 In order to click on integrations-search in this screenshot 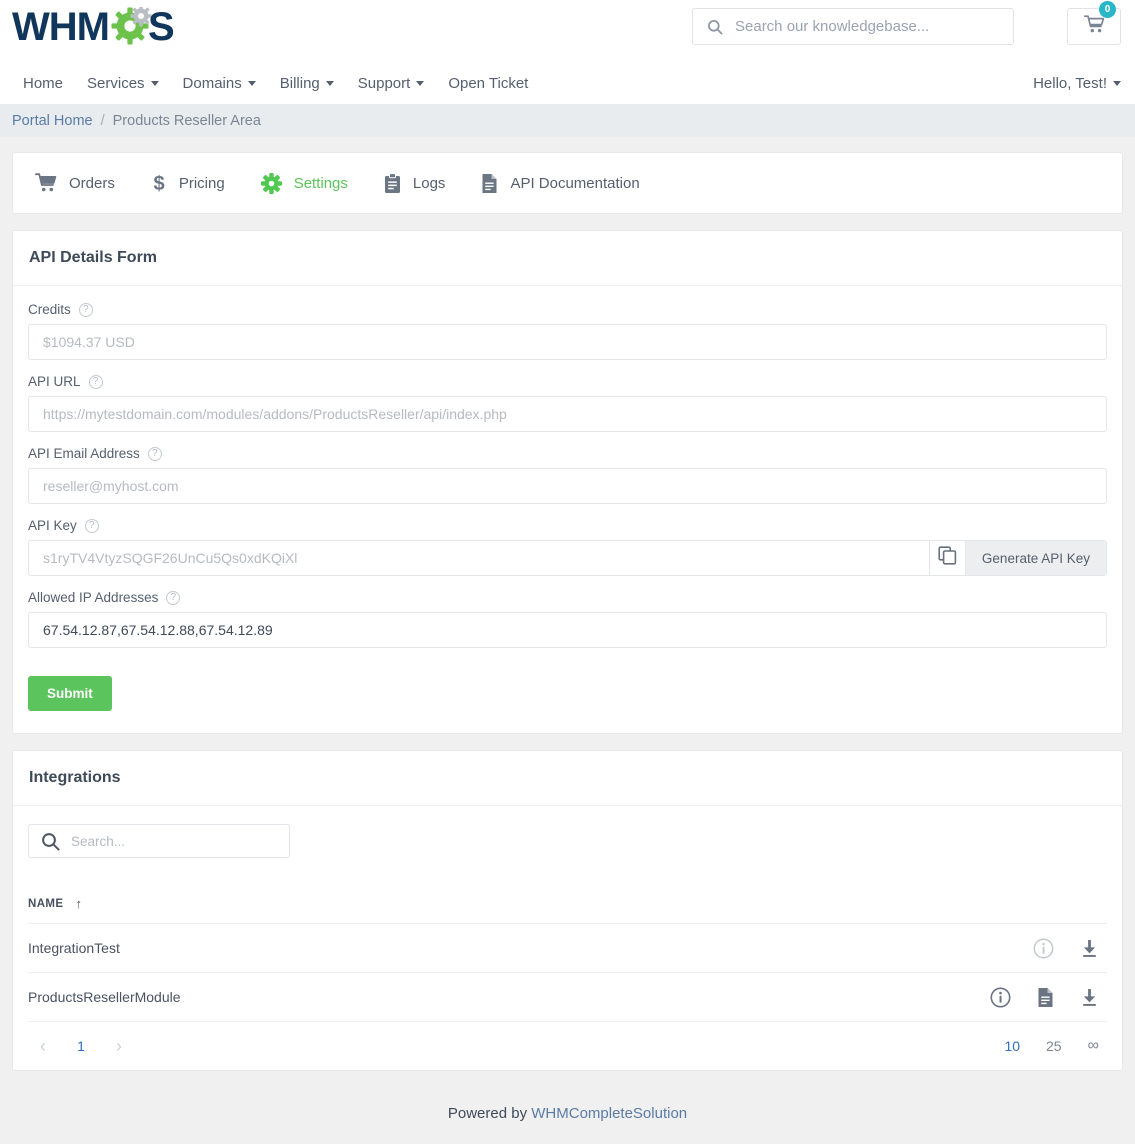, I will do `click(159, 841)`.